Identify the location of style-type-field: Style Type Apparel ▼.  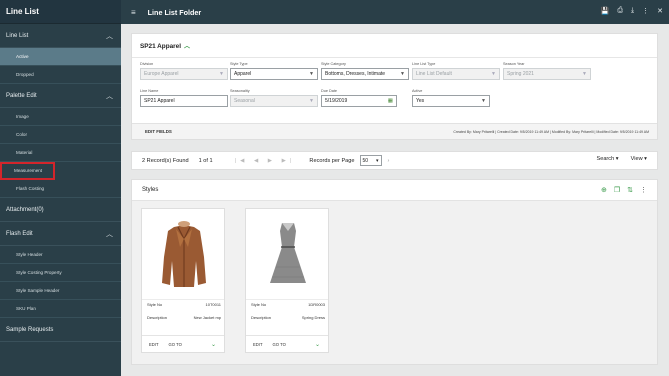
(274, 71).